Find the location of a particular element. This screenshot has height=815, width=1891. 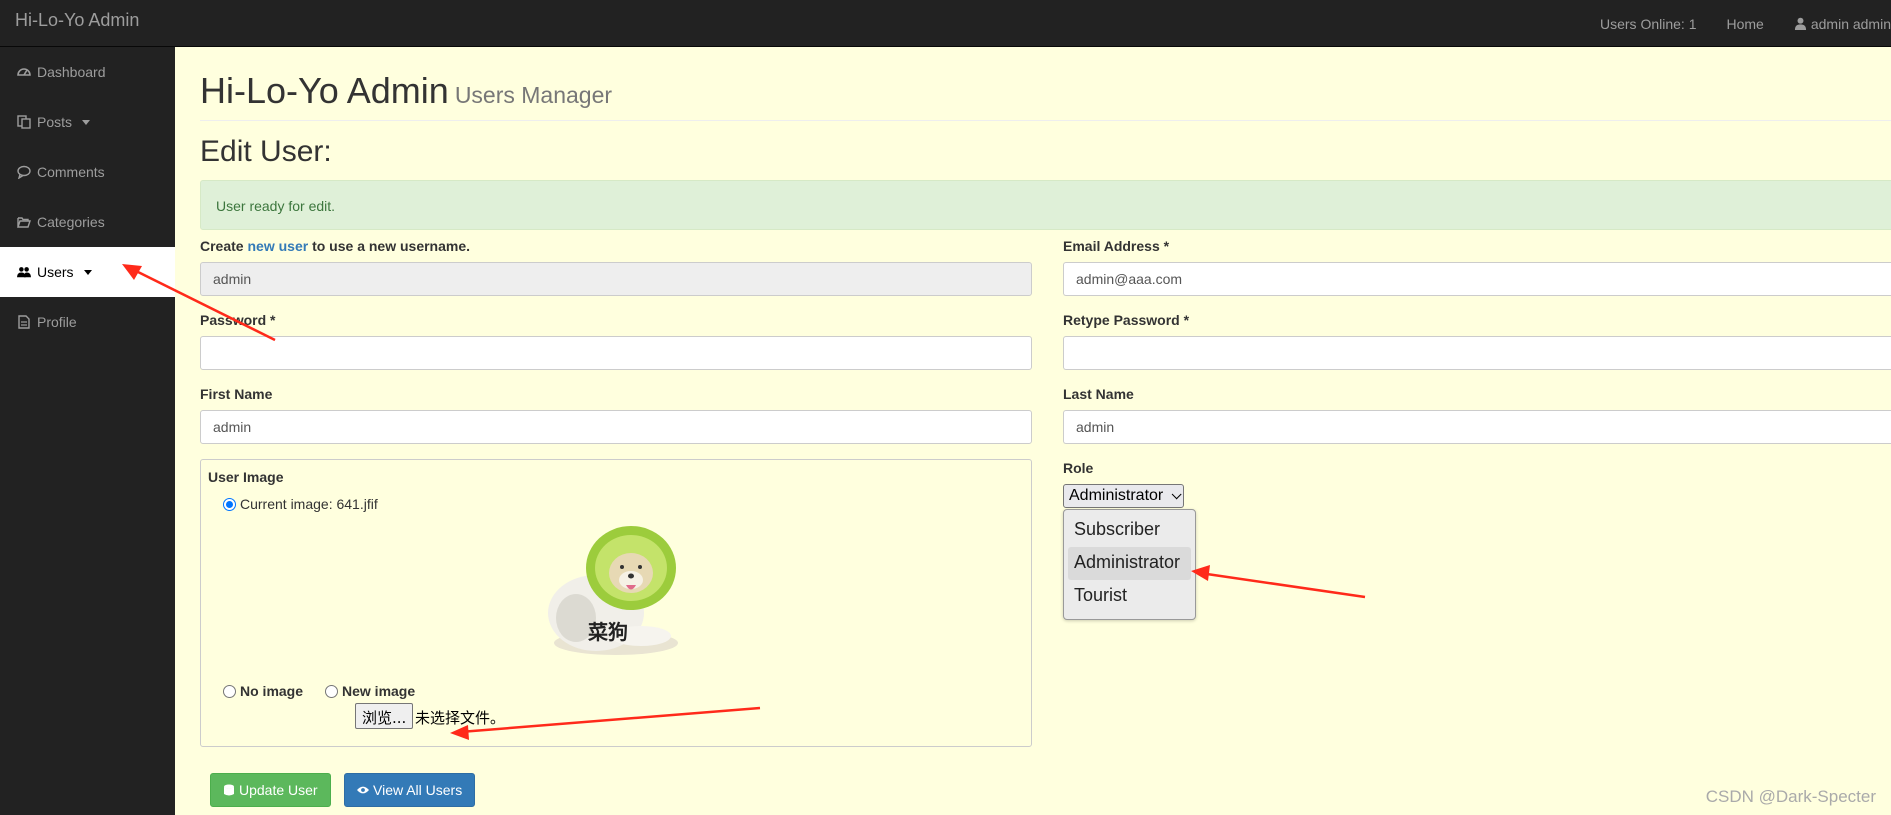

user-menu: admin admin is located at coordinates (1835, 24).